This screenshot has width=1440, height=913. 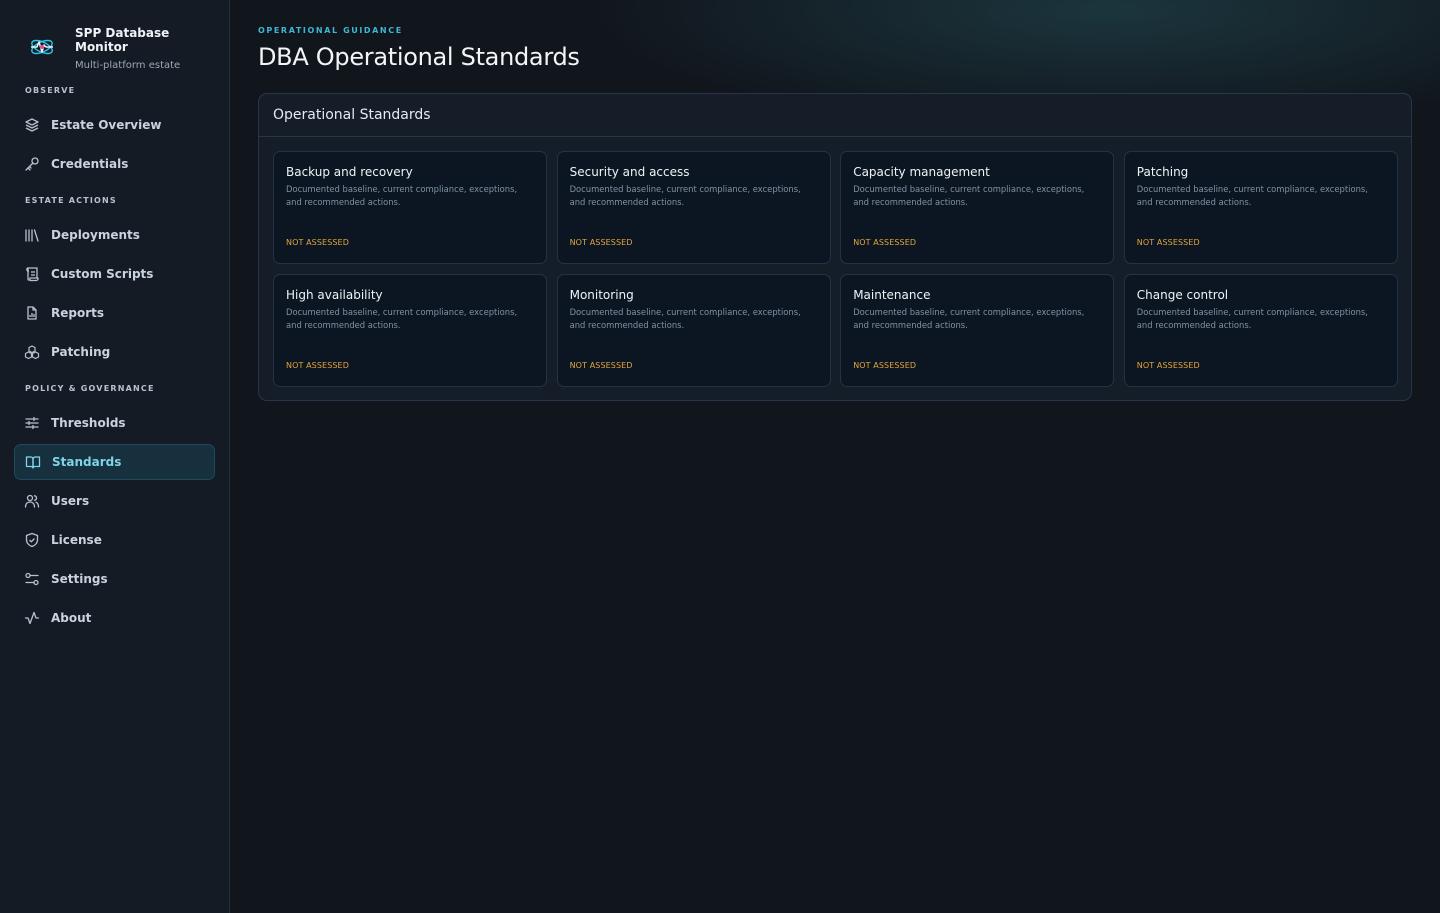 What do you see at coordinates (90, 164) in the screenshot?
I see `sidebar-item-label: Credentials` at bounding box center [90, 164].